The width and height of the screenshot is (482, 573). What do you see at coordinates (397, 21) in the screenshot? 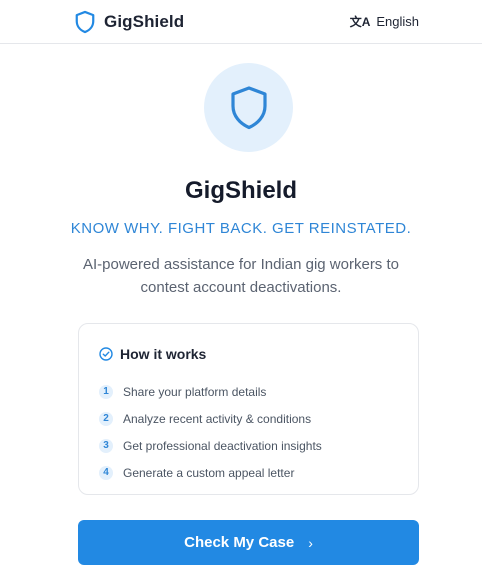
I see `language-label: English` at bounding box center [397, 21].